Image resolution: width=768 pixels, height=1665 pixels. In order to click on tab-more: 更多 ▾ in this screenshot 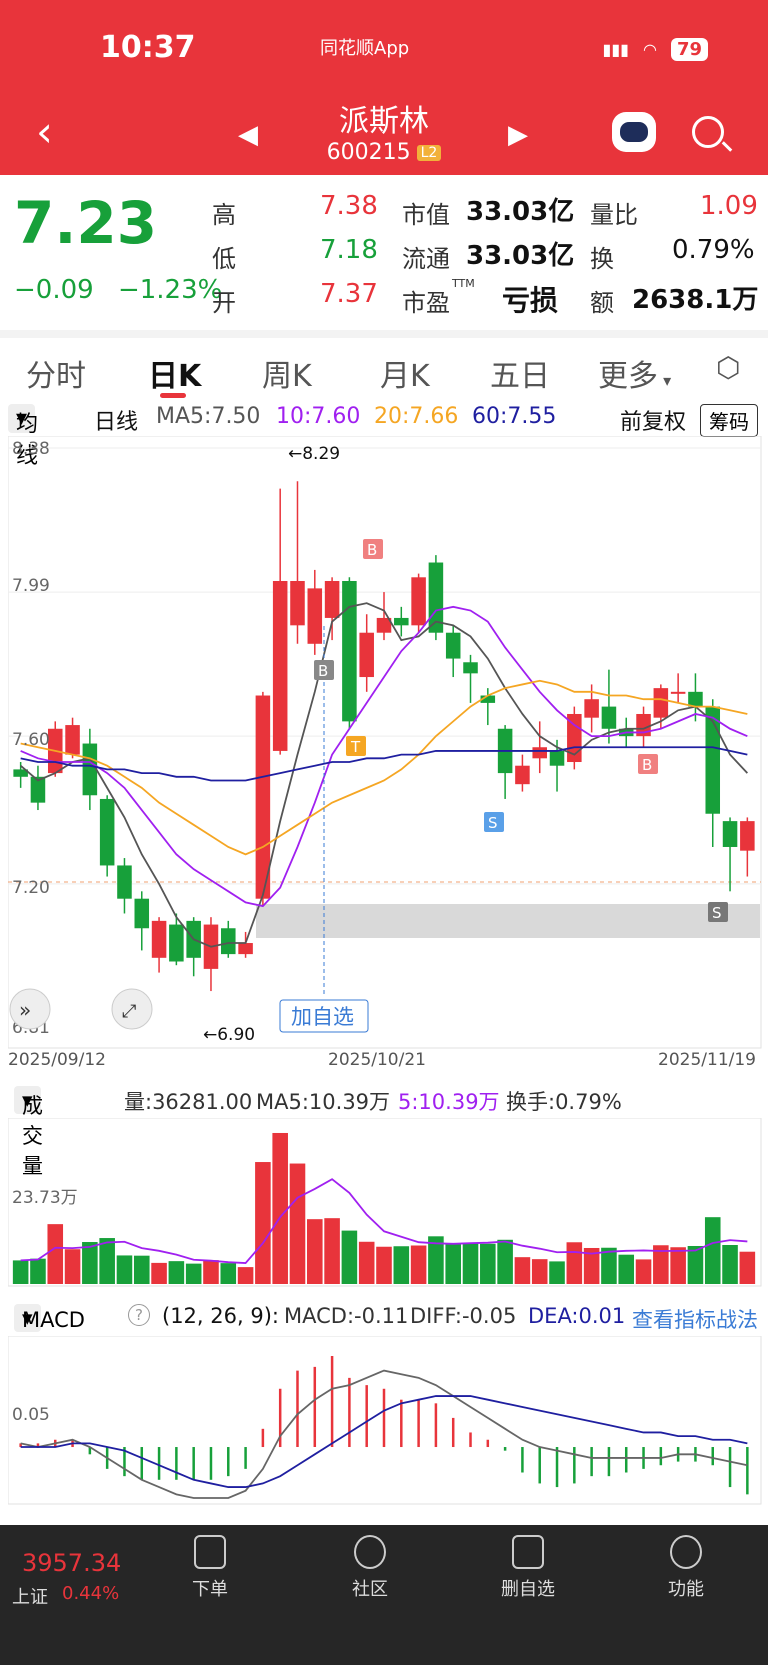, I will do `click(634, 373)`.